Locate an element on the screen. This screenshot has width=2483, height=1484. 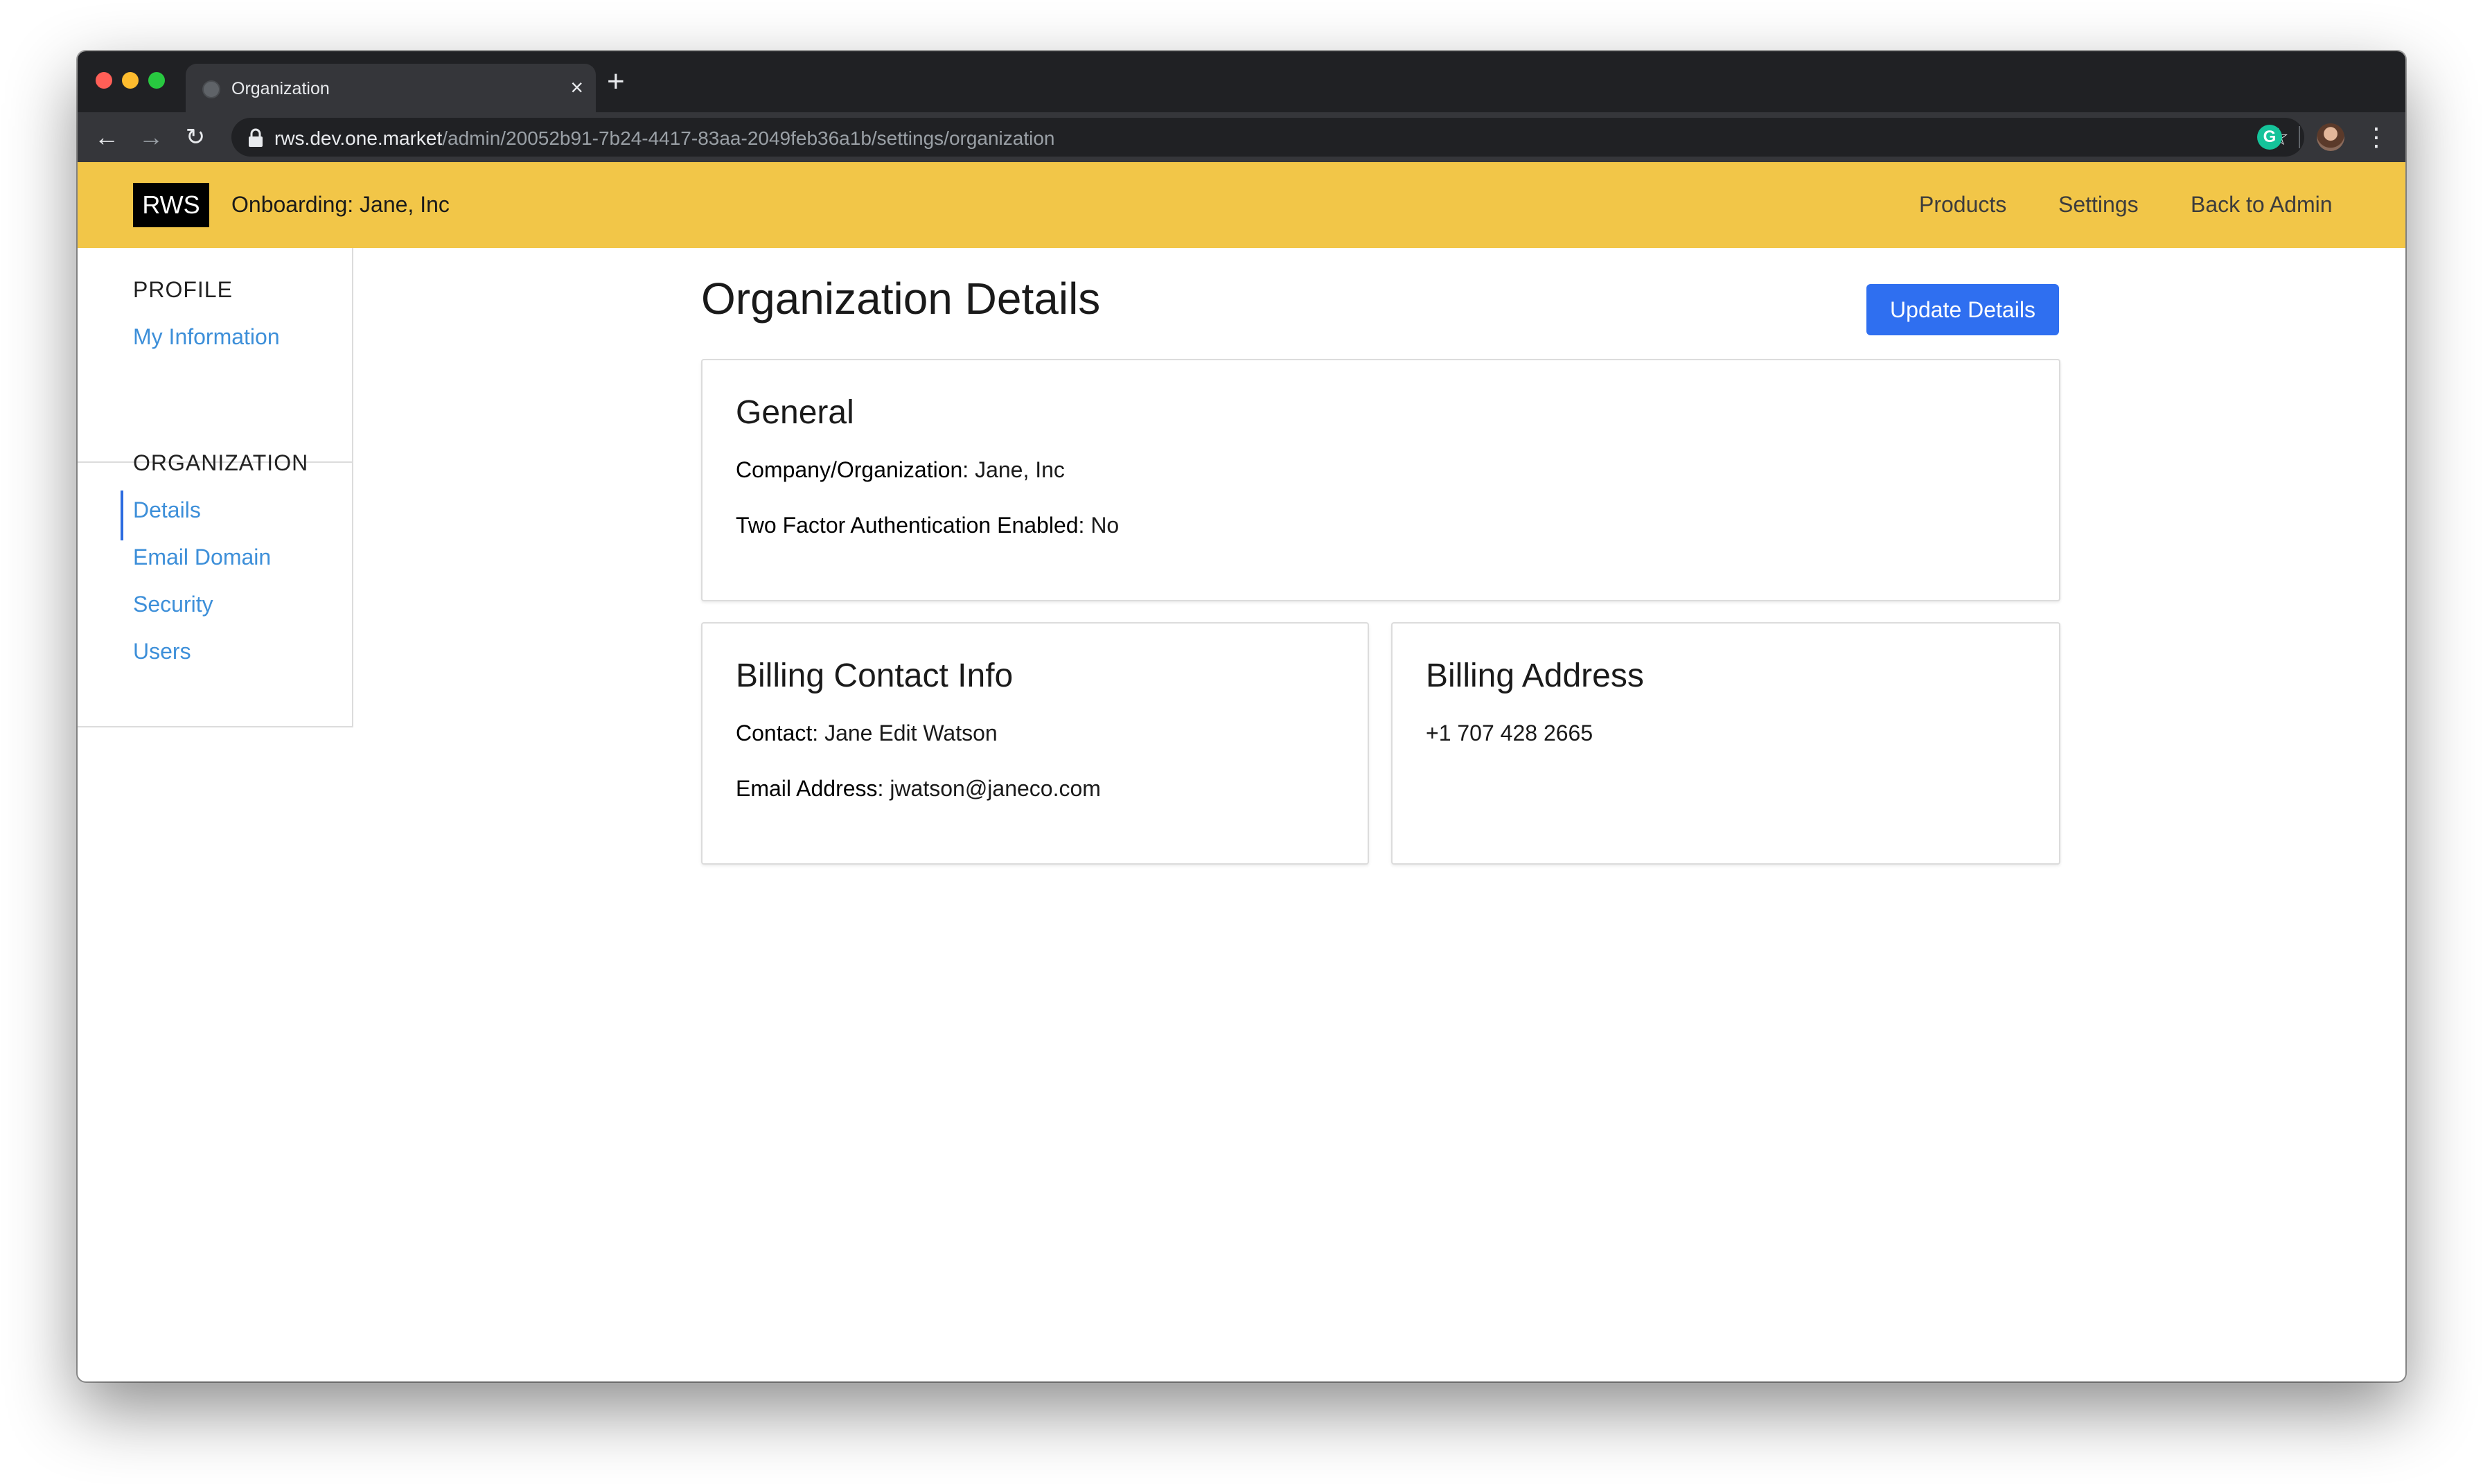
general-card-title: General is located at coordinates (795, 412).